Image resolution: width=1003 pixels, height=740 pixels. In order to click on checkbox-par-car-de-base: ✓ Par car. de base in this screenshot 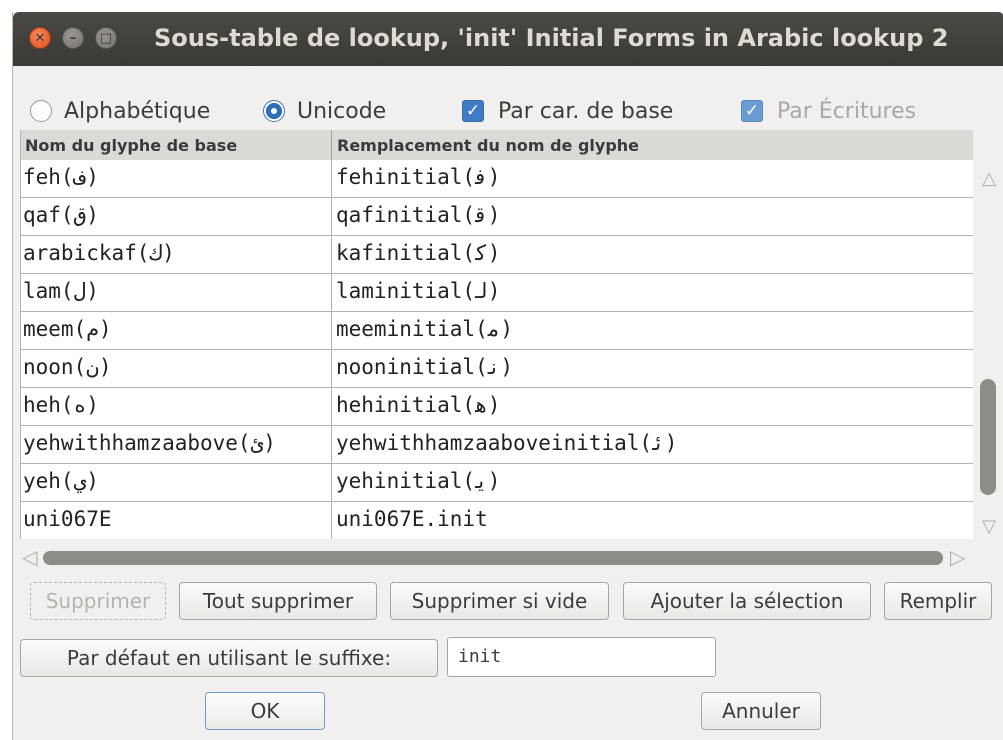, I will do `click(567, 111)`.